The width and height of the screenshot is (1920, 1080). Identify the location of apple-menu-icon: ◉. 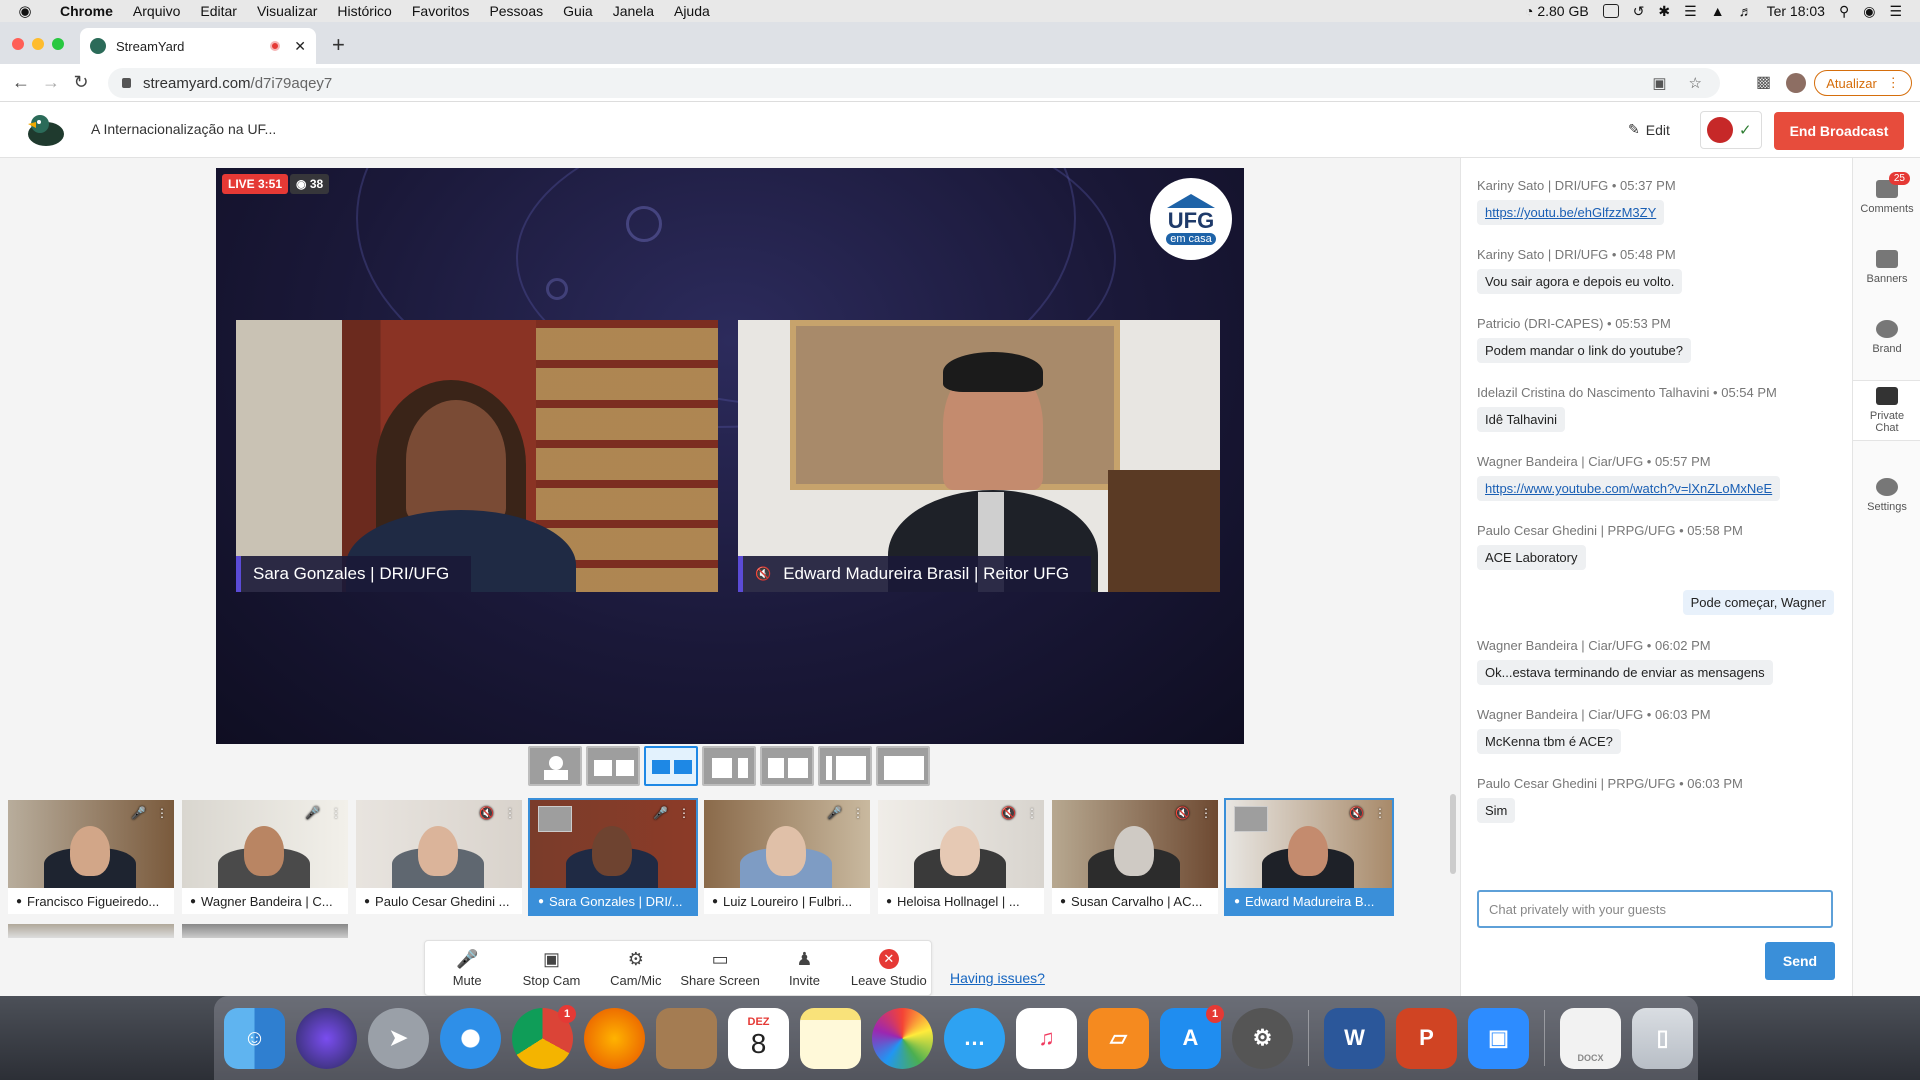
(25, 11).